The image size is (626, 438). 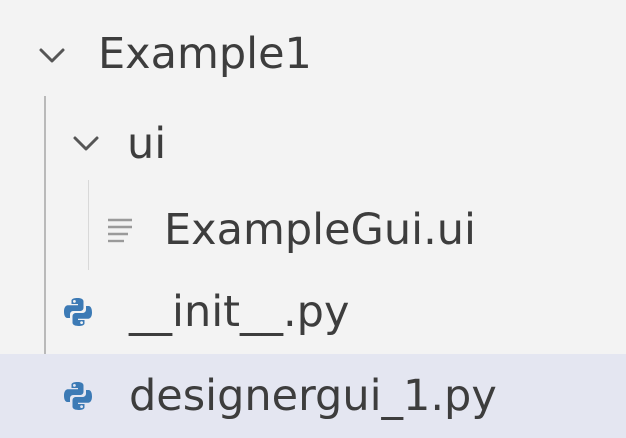 I want to click on file-label: ExampleGui.ui, so click(x=320, y=229).